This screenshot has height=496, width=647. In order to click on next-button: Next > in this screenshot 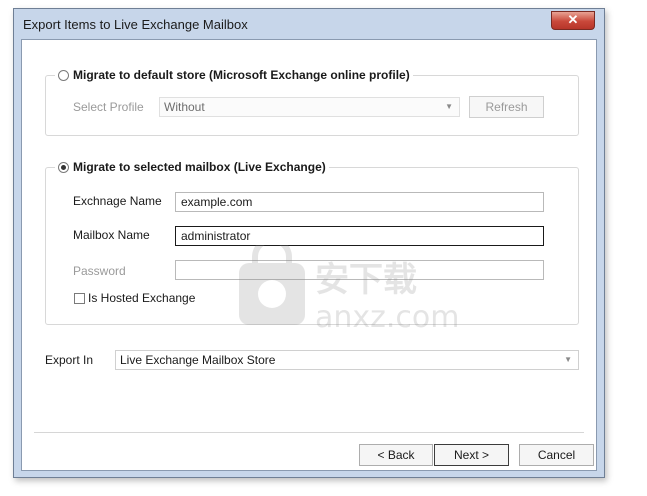, I will do `click(471, 455)`.